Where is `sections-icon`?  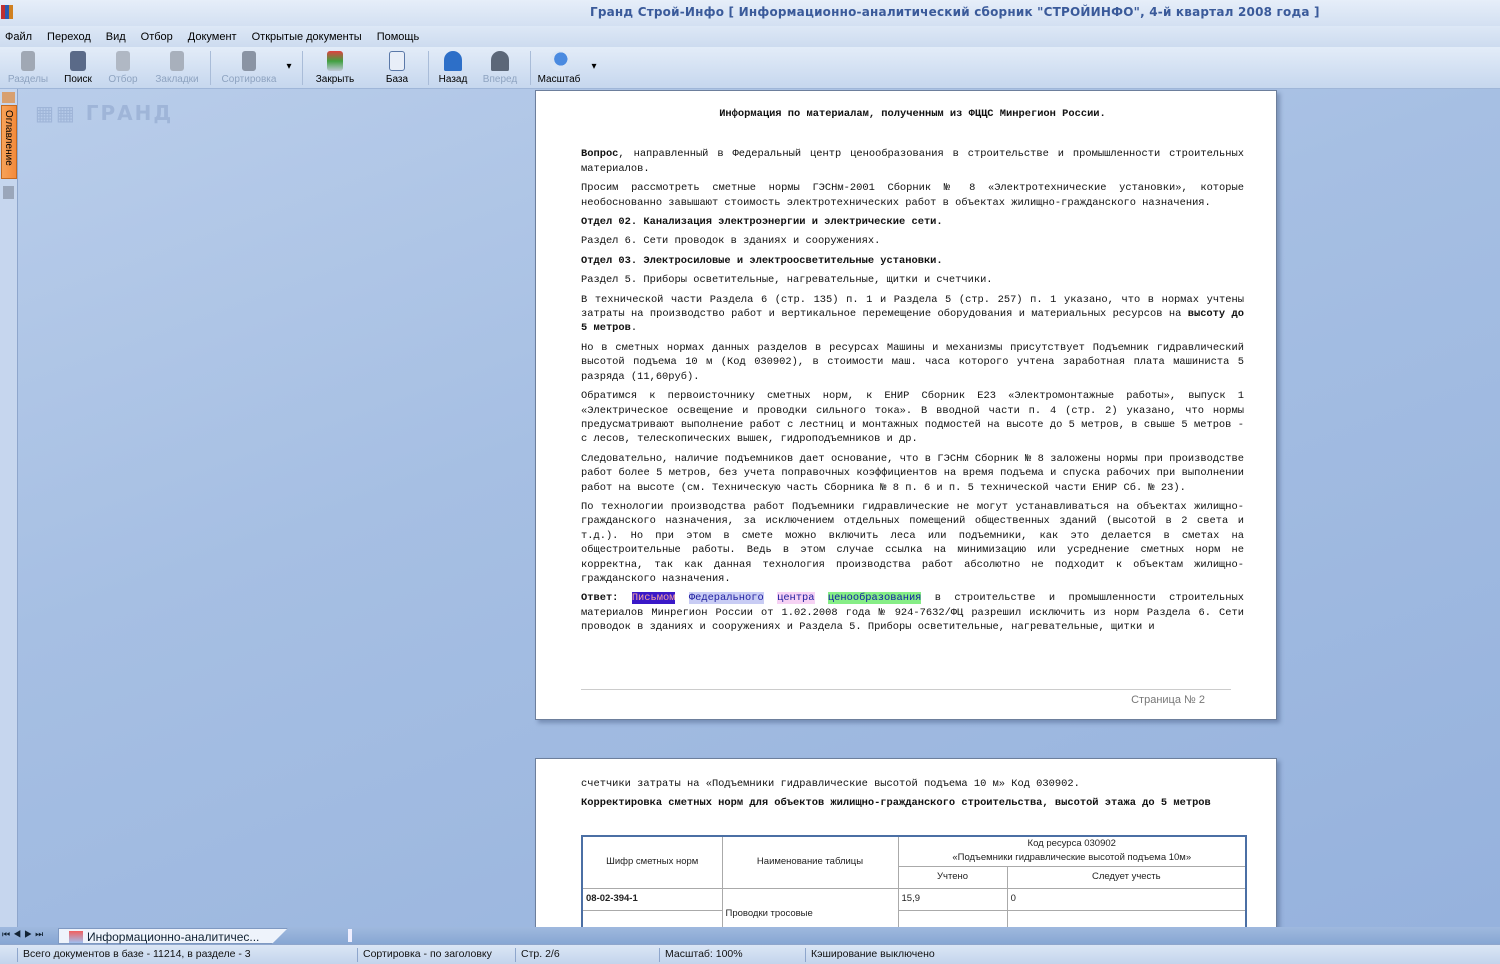
sections-icon is located at coordinates (28, 61).